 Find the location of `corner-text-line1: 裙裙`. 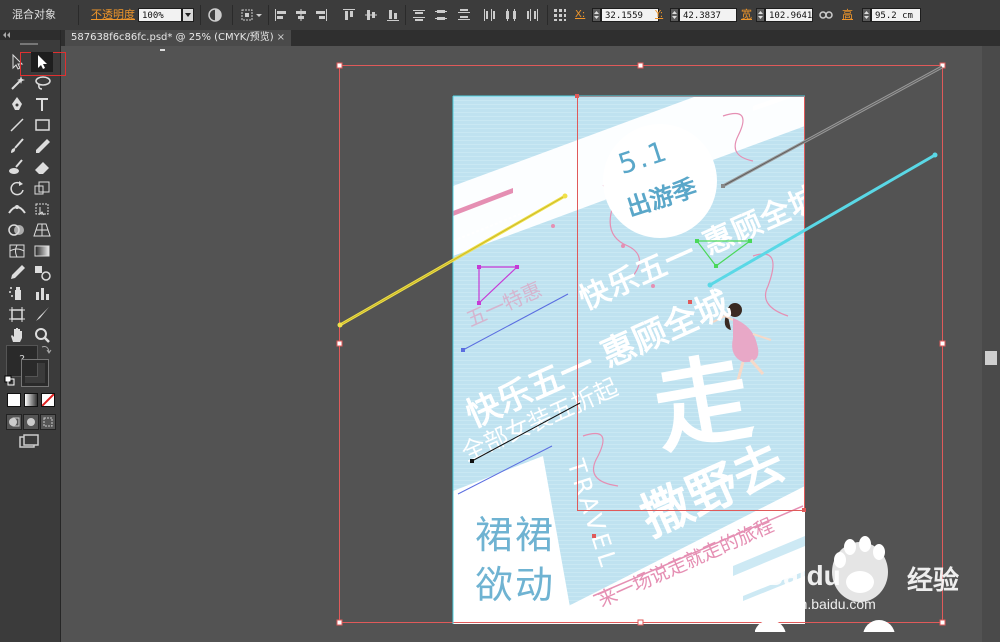

corner-text-line1: 裙裙 is located at coordinates (515, 535).